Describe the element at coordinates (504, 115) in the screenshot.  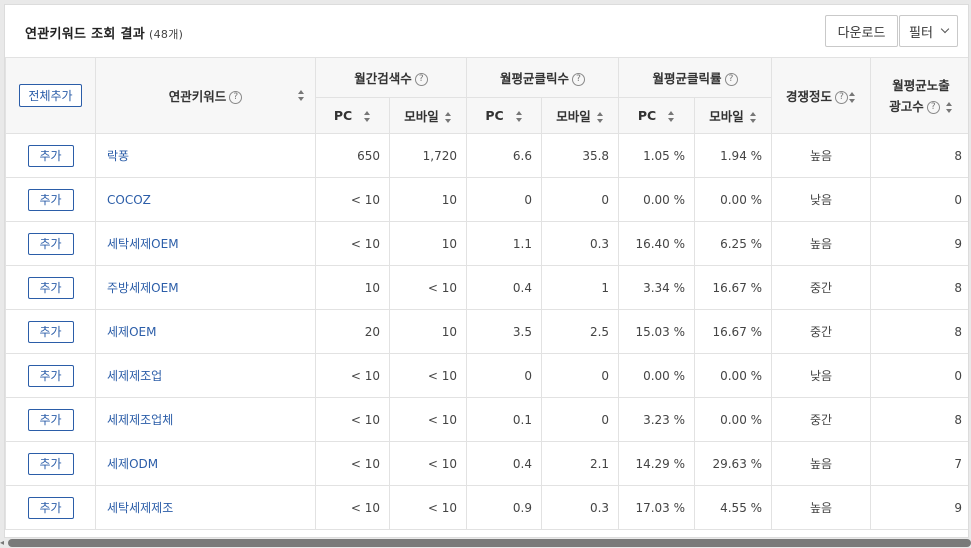
I see `col-clicks-pc: PC` at that location.